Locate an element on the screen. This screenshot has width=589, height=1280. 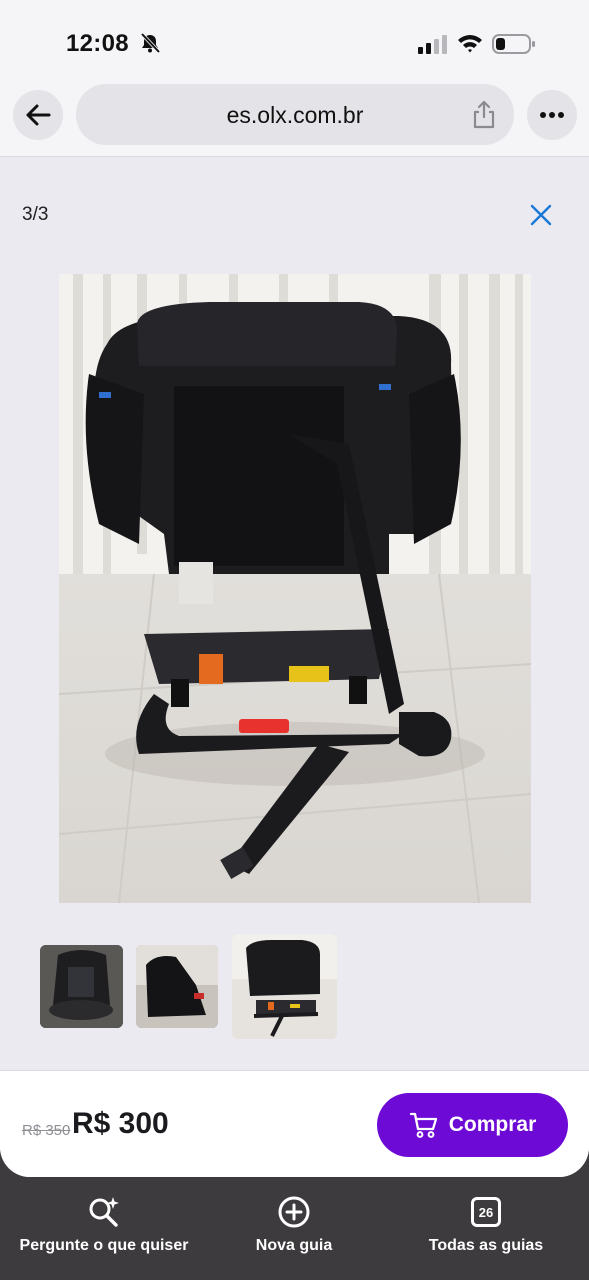
status-bar: 12:08 is located at coordinates (294, 40).